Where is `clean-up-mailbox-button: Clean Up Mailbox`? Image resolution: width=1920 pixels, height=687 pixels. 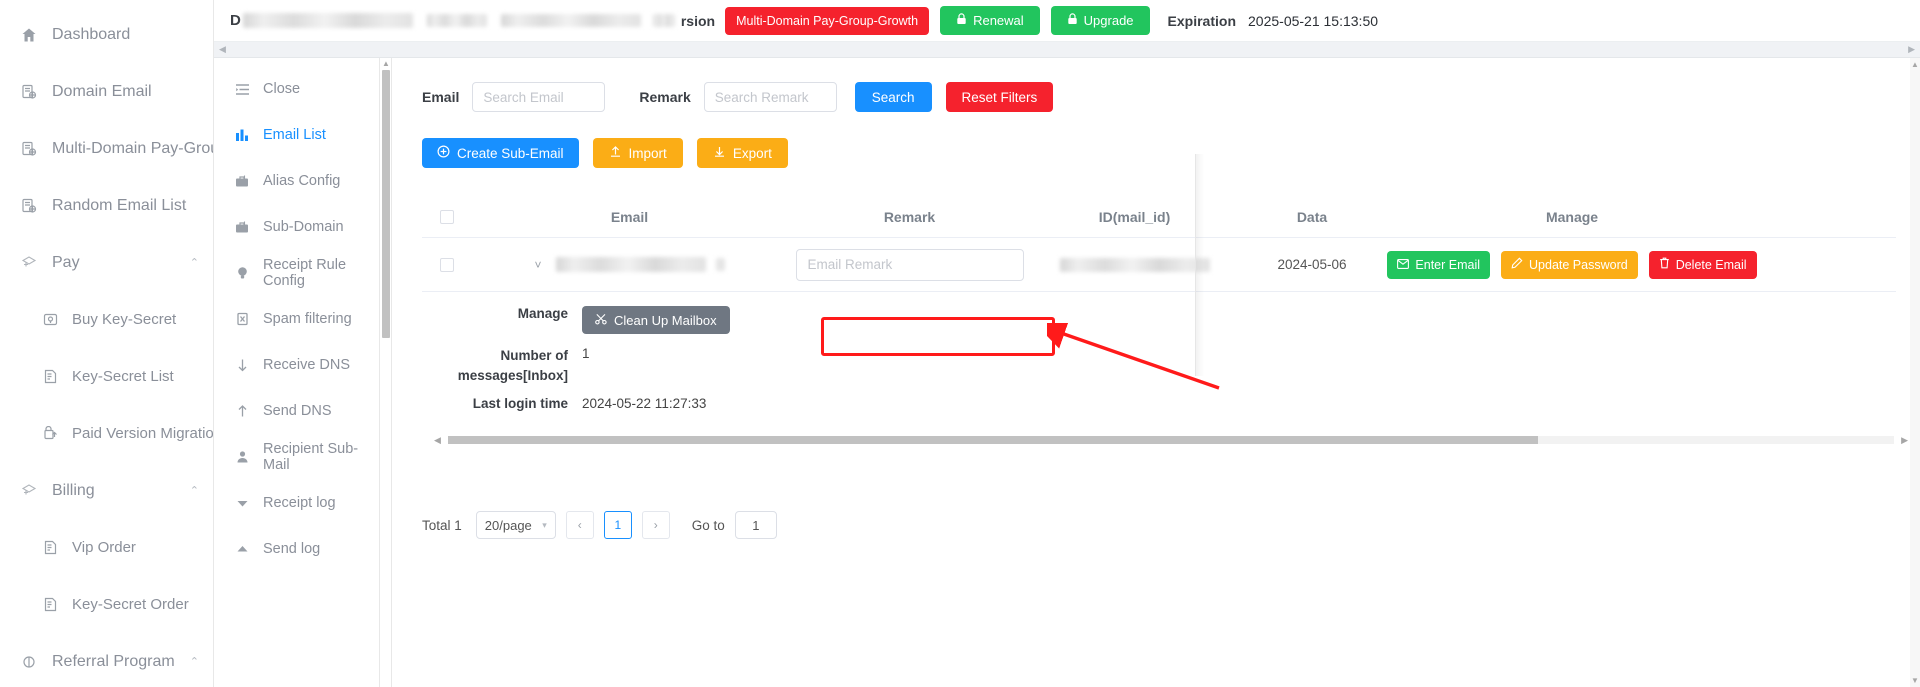 clean-up-mailbox-button: Clean Up Mailbox is located at coordinates (656, 320).